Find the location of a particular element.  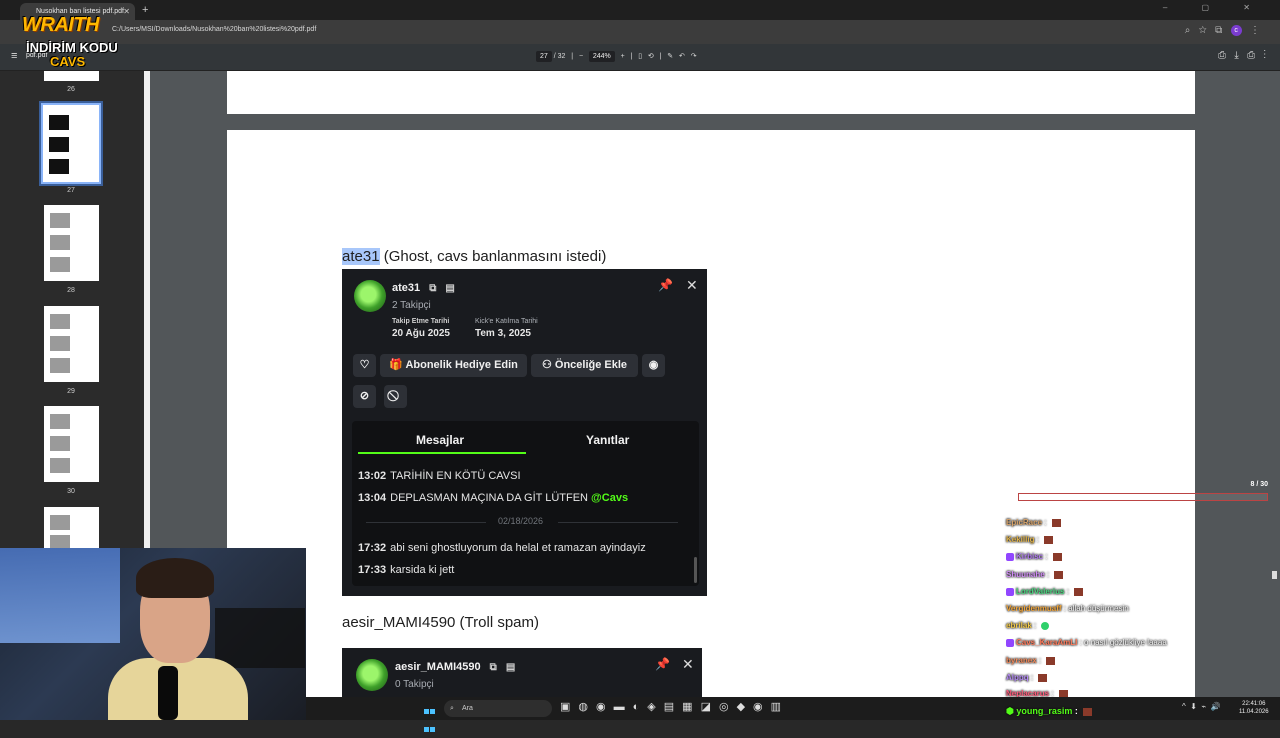

card-icon: ▤ is located at coordinates (510, 667).